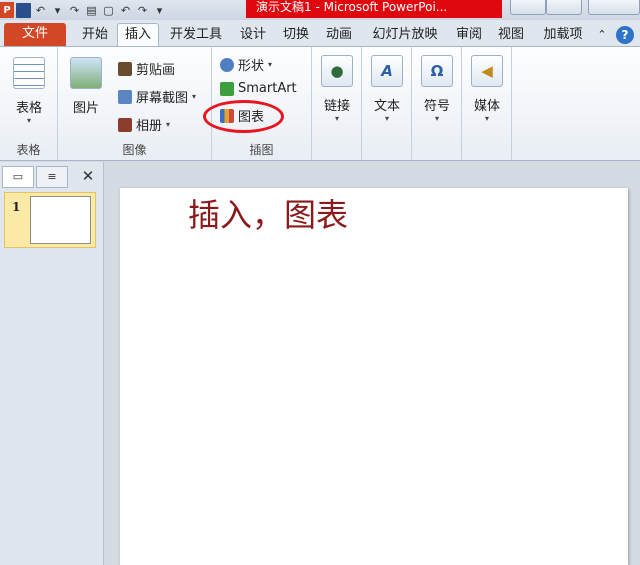  Describe the element at coordinates (138, 35) in the screenshot. I see `tab-insert: 插入` at that location.